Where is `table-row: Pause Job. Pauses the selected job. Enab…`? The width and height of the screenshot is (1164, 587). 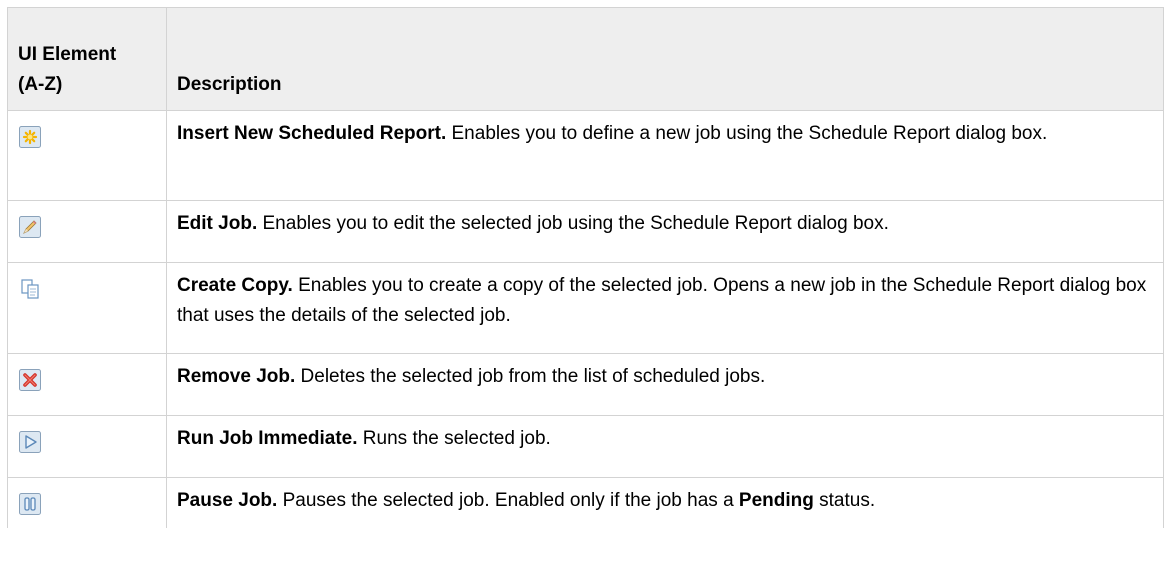
table-row: Pause Job. Pauses the selected job. Enab… is located at coordinates (585, 502).